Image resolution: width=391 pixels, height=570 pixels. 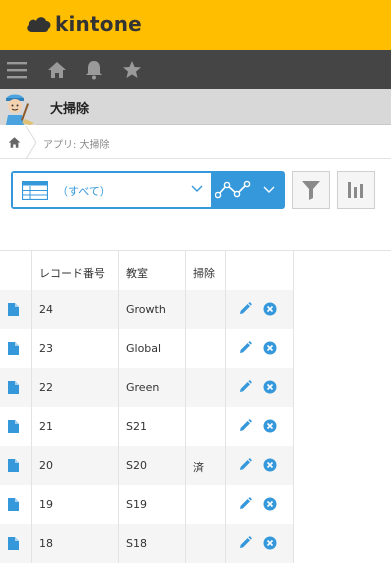 What do you see at coordinates (195, 25) in the screenshot?
I see `brand-header: kintone` at bounding box center [195, 25].